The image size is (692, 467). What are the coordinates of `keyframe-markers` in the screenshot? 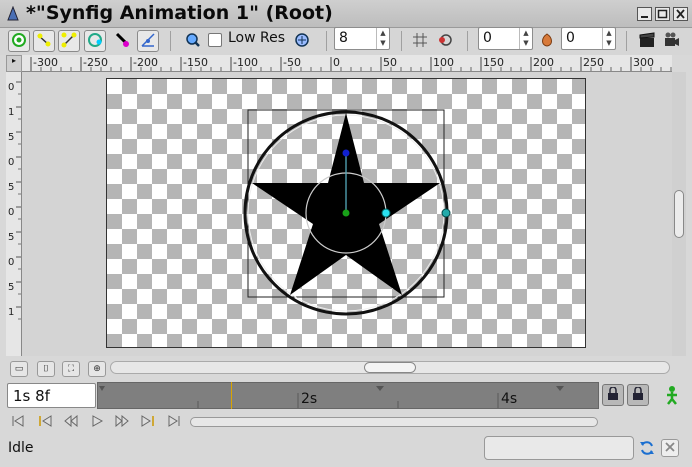 It's located at (331, 388).